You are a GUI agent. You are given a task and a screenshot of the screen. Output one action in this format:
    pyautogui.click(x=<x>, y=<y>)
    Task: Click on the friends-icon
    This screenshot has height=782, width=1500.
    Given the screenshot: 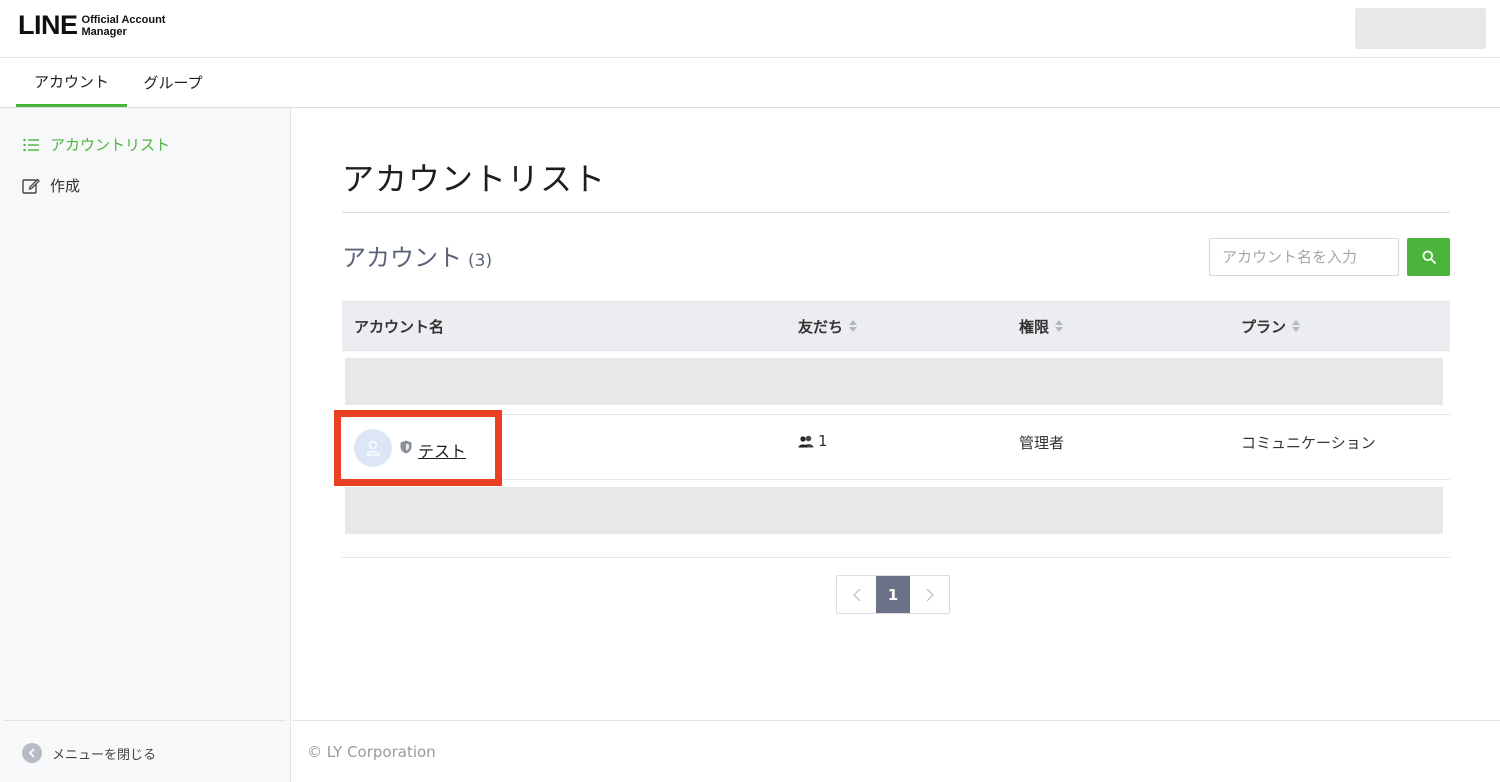 What is the action you would take?
    pyautogui.click(x=806, y=441)
    